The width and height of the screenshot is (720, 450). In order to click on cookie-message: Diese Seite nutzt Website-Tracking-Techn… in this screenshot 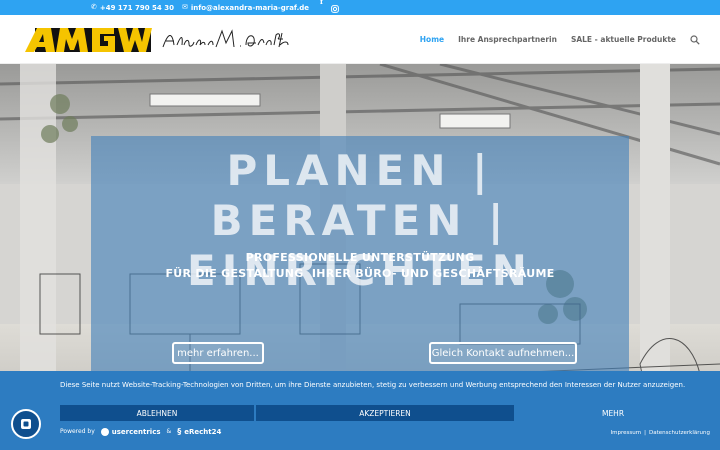, I will do `click(373, 385)`.